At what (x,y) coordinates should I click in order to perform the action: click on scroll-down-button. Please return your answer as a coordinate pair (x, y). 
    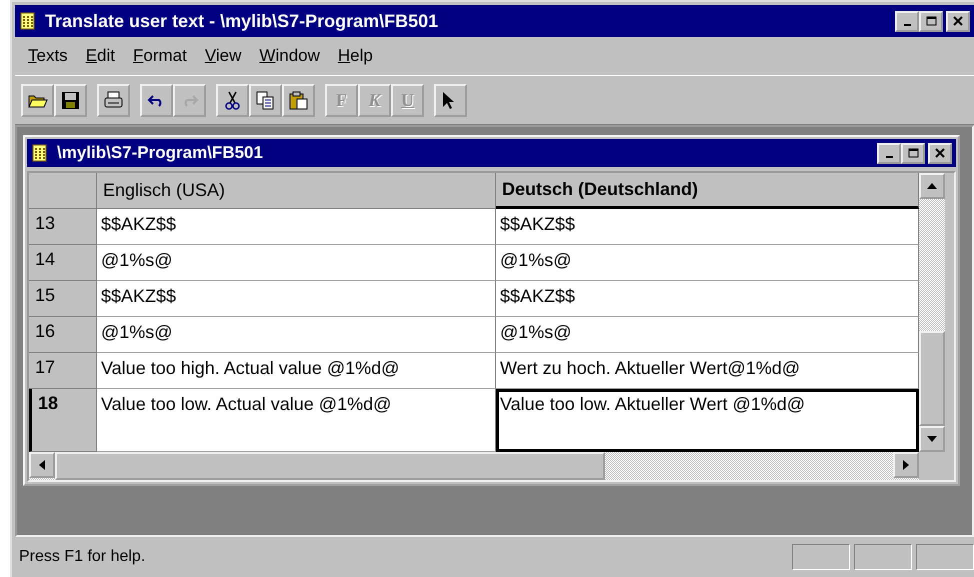
    Looking at the image, I should click on (932, 439).